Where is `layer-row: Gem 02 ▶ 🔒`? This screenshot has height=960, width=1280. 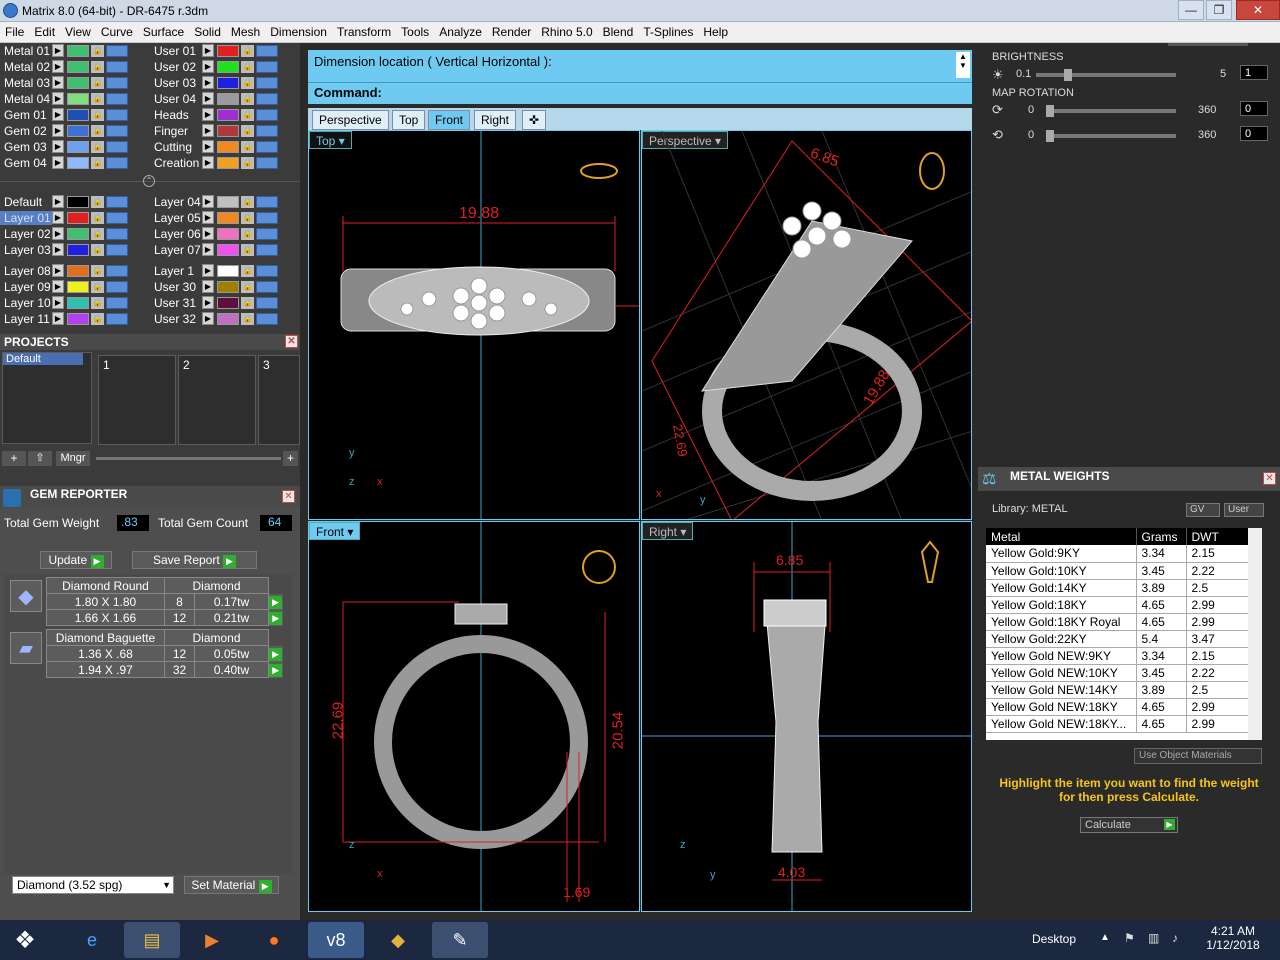 layer-row: Gem 02 ▶ 🔒 is located at coordinates (64, 130).